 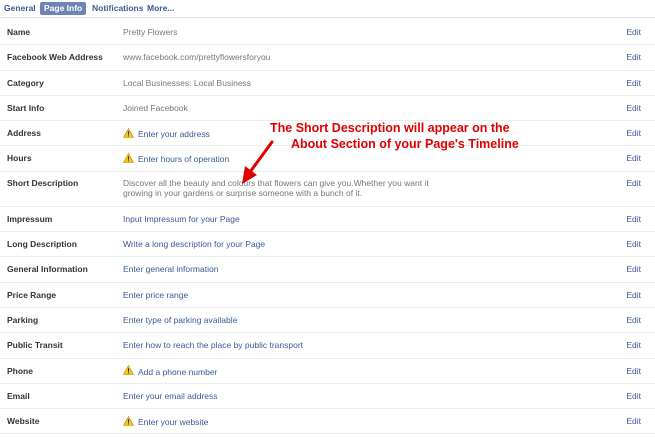 What do you see at coordinates (32, 294) in the screenshot?
I see `row-label-price-range: Price Range` at bounding box center [32, 294].